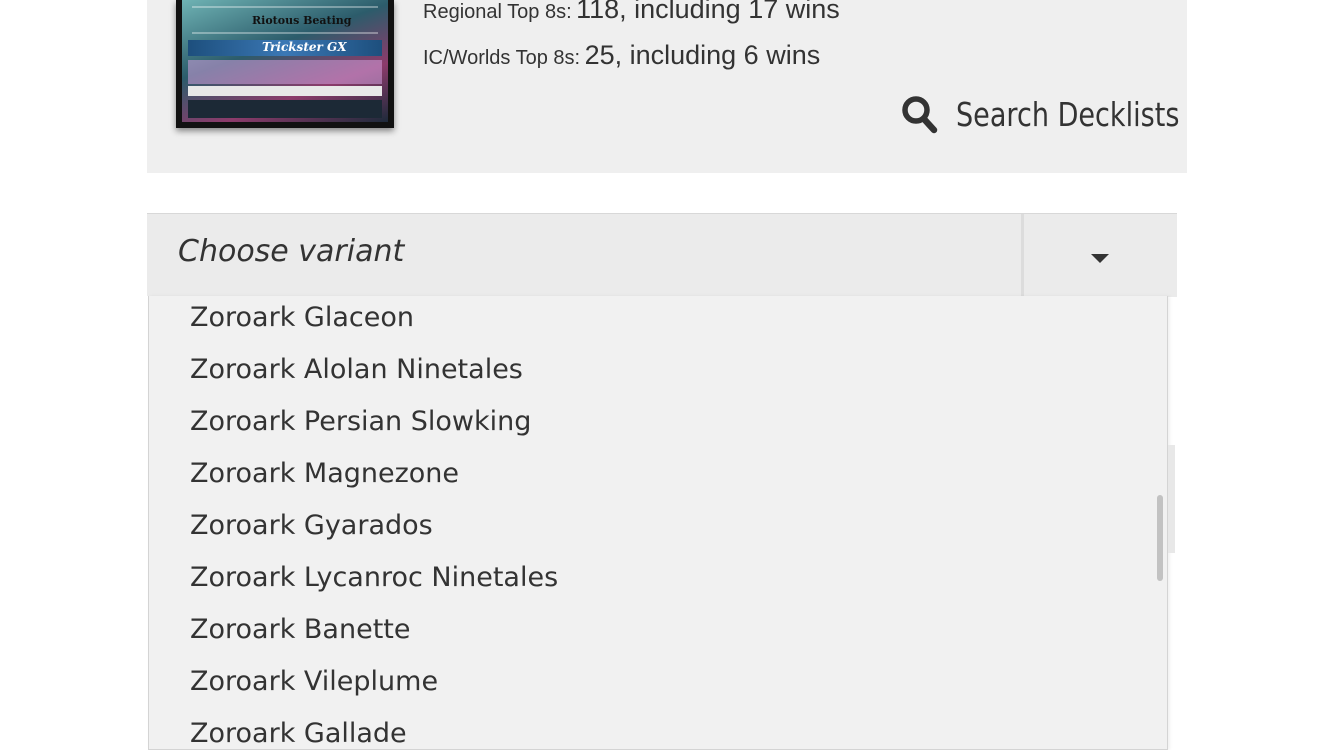 The width and height of the screenshot is (1334, 750). What do you see at coordinates (374, 580) in the screenshot?
I see `variant-option: Zoroark Lycanroc Ninetales` at bounding box center [374, 580].